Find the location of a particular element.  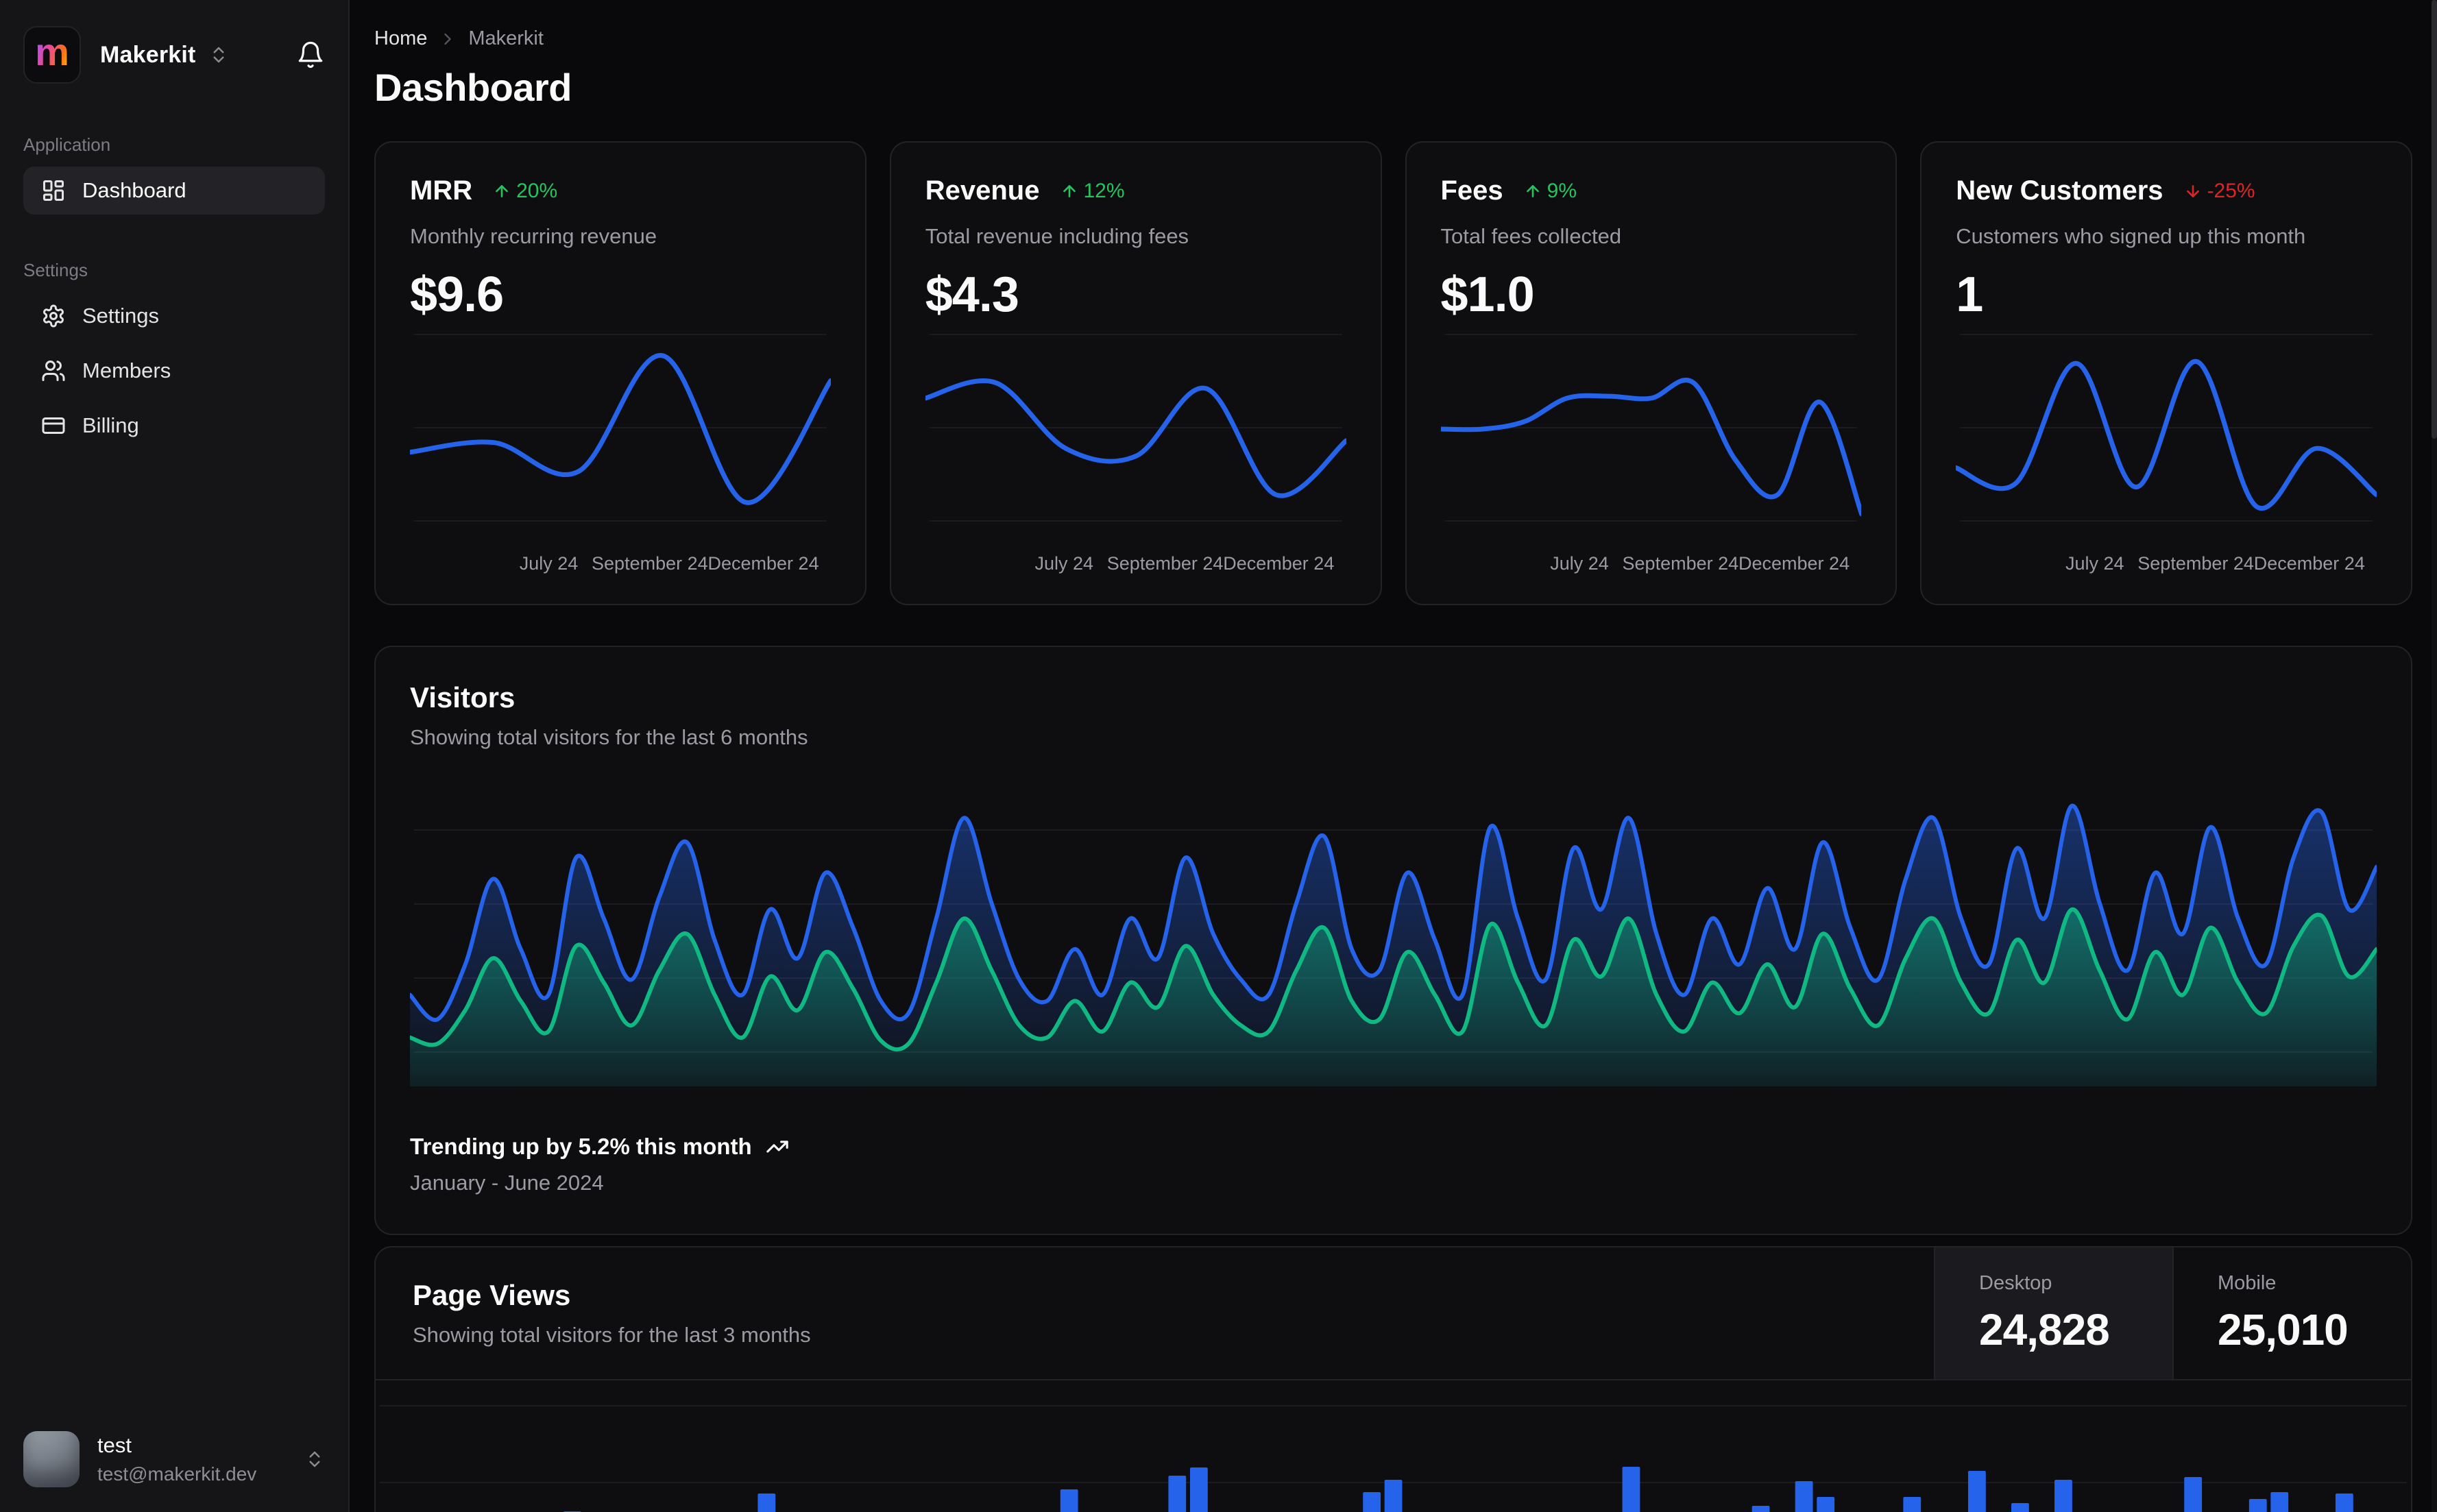

trend-badge: 20% is located at coordinates (525, 192).